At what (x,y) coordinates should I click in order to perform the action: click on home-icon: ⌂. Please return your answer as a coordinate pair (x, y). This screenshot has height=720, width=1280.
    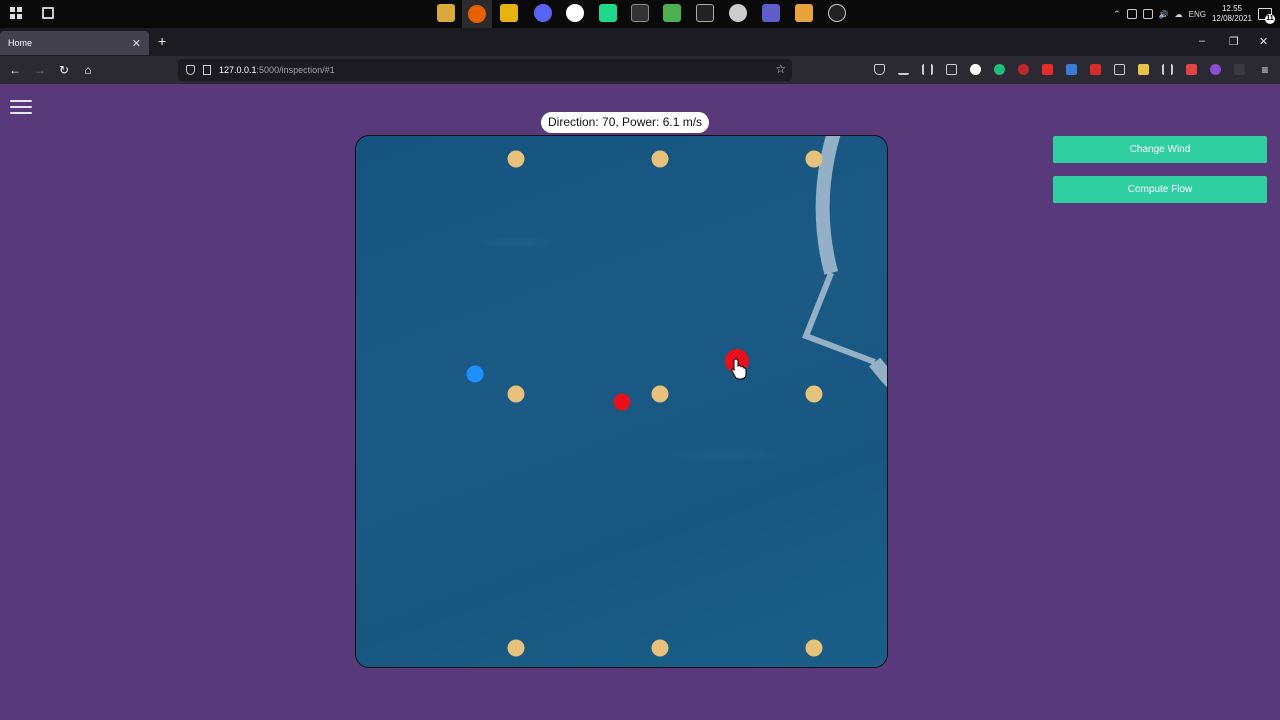
    Looking at the image, I should click on (88, 70).